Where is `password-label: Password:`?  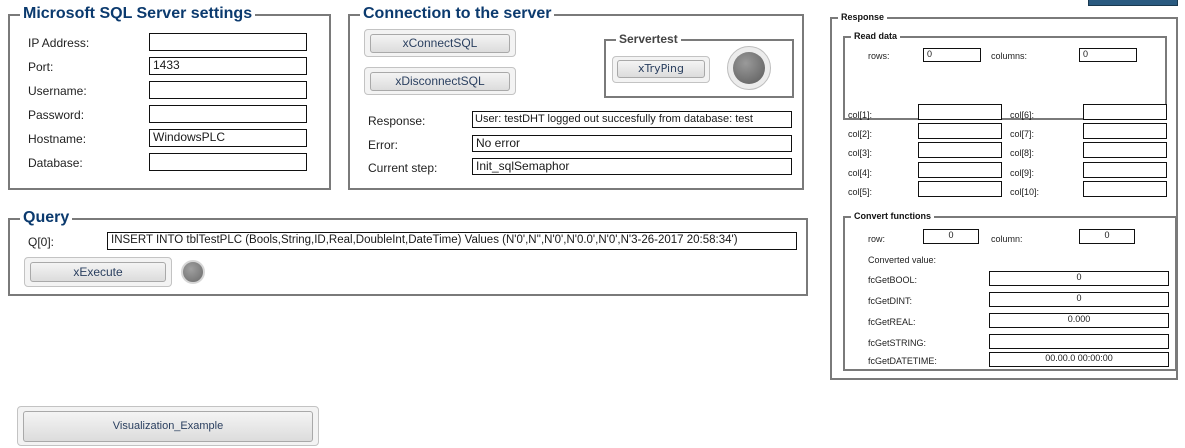
password-label: Password: is located at coordinates (56, 115).